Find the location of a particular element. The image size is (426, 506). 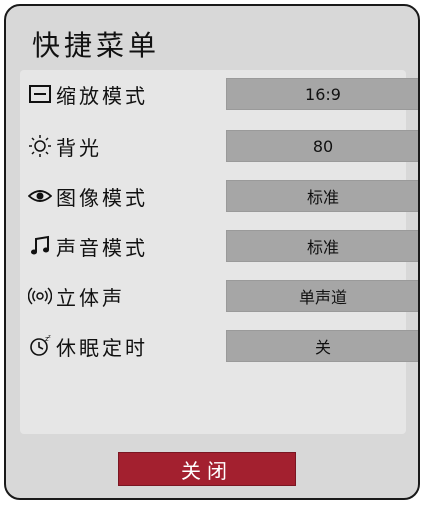

menu-item-stereo: 立体声 单声道 is located at coordinates (219, 296).